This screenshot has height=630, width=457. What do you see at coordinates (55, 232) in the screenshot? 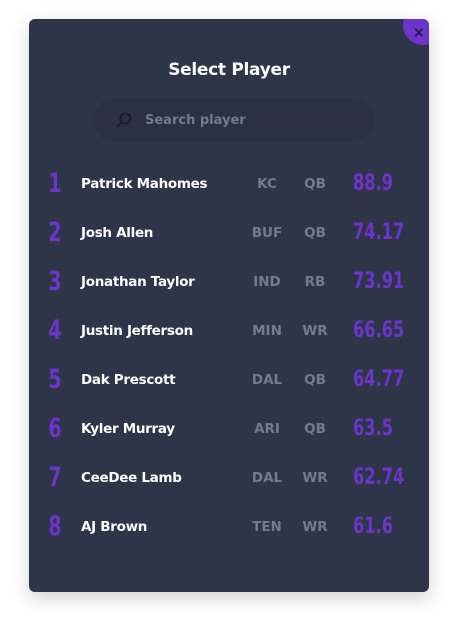
I see `player-rank: 2` at bounding box center [55, 232].